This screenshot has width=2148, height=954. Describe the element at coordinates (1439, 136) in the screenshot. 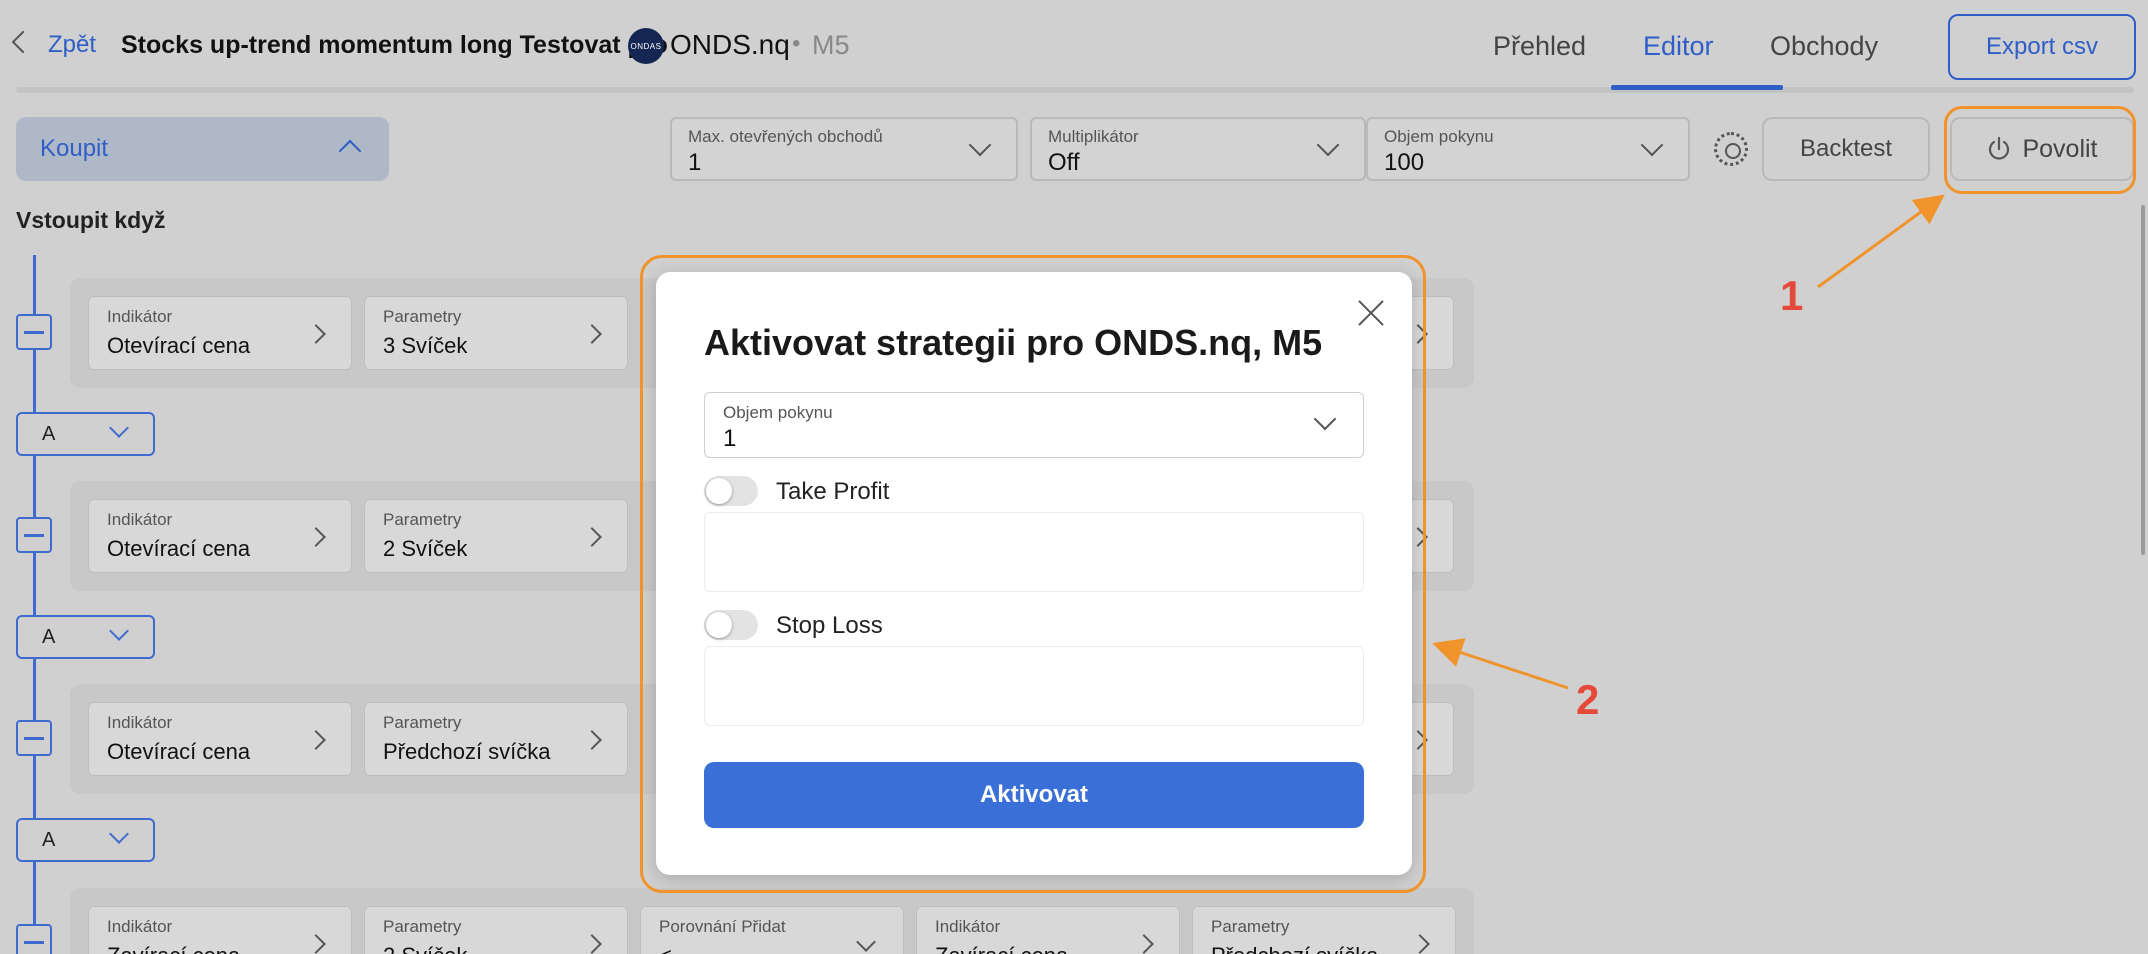

I see `select-label: Objem pokynu` at that location.